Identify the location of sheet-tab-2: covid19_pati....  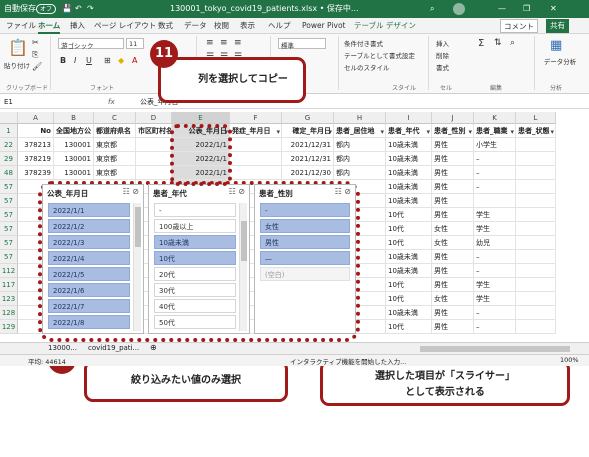
(113, 348).